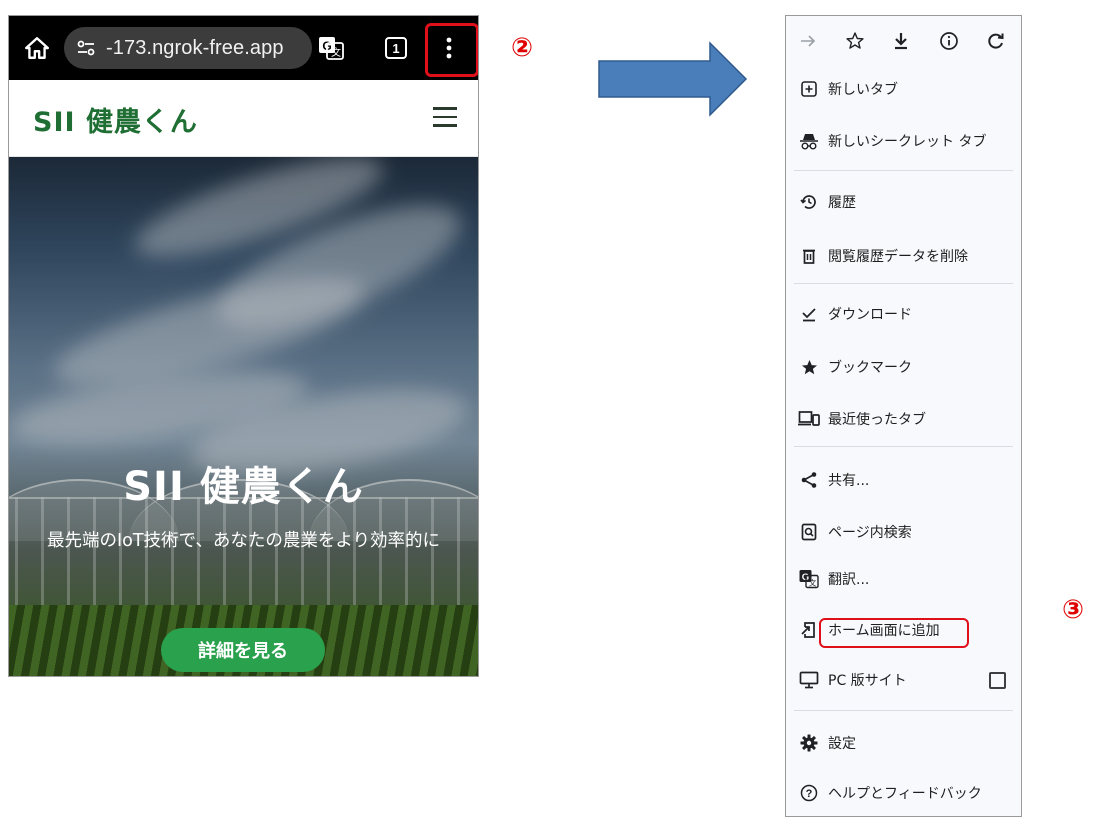  Describe the element at coordinates (86, 48) in the screenshot. I see `site-settings-icon` at that location.